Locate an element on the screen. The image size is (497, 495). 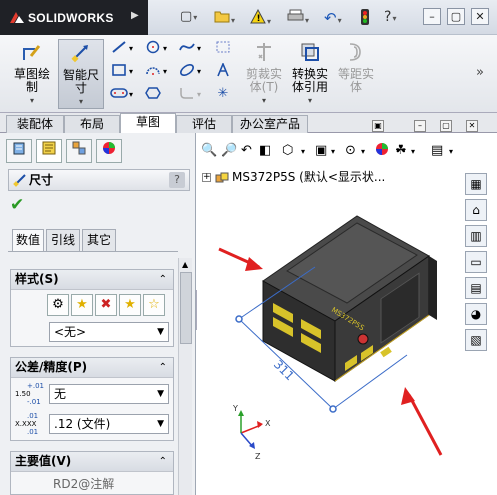
style-group-header: 样式(S) ⌃ is located at coordinates (92, 280).